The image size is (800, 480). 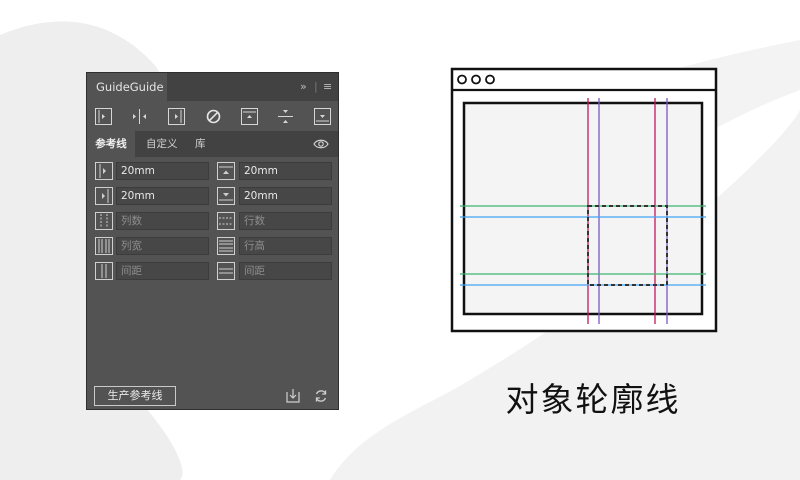 I want to click on eye-icon, so click(x=321, y=144).